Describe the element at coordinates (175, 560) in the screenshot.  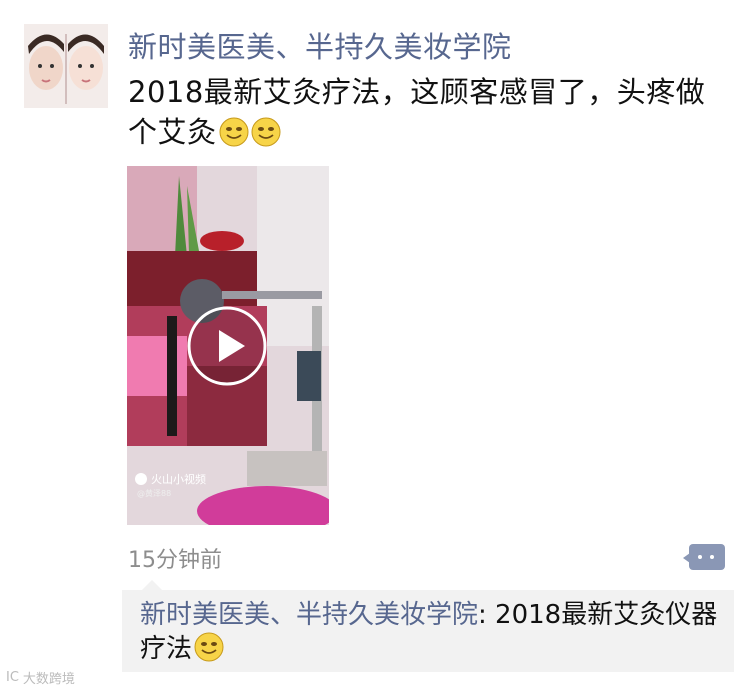
I see `post-time: 15分钟前` at that location.